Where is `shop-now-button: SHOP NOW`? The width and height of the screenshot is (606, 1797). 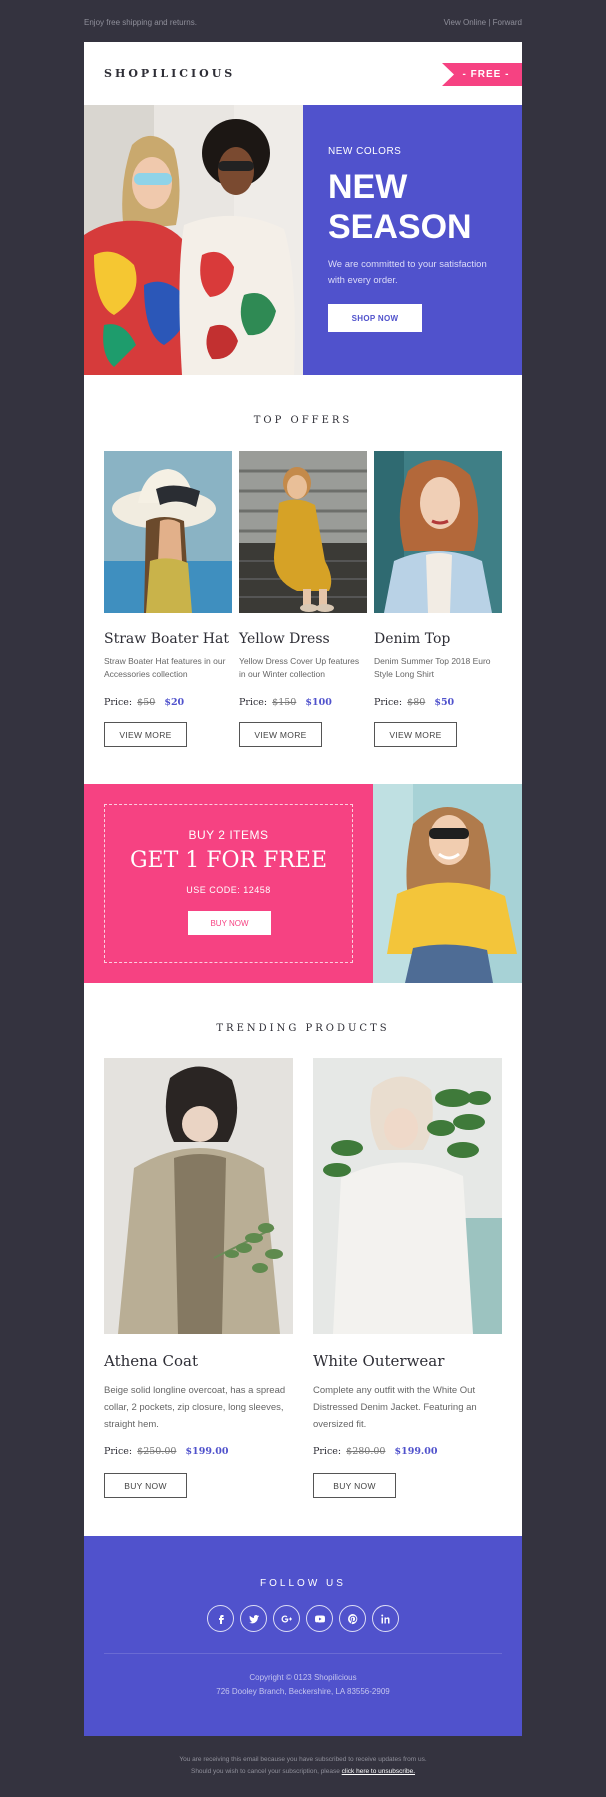
shop-now-button: SHOP NOW is located at coordinates (375, 318).